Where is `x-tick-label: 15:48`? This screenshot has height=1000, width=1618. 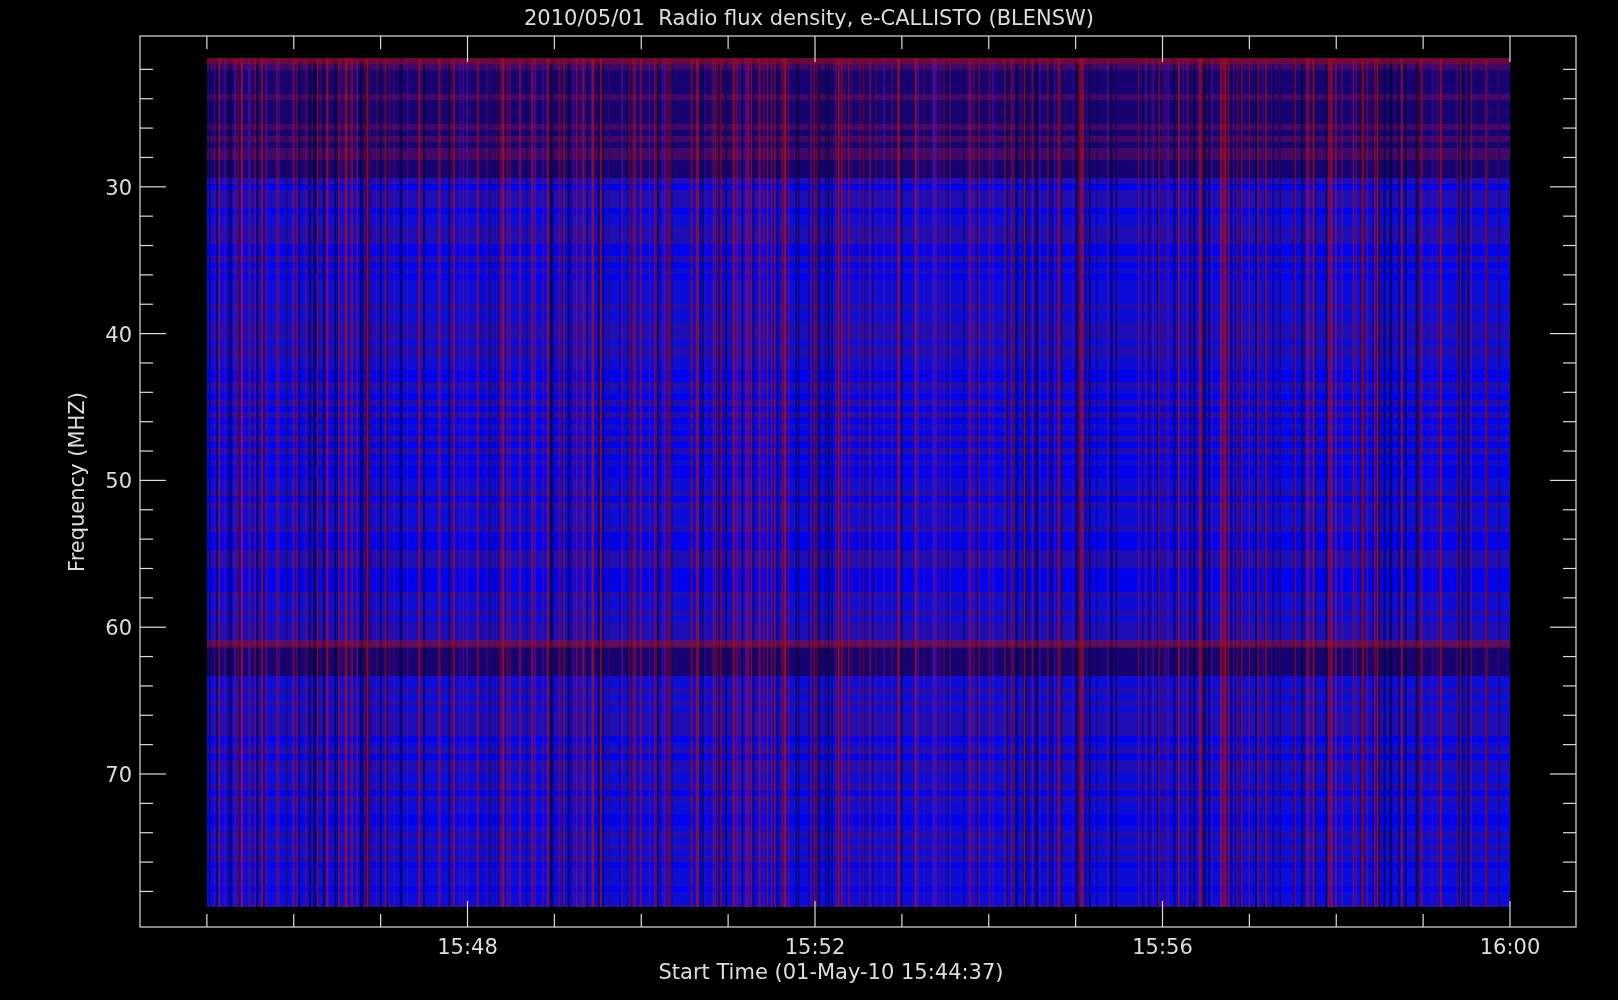
x-tick-label: 15:48 is located at coordinates (467, 947).